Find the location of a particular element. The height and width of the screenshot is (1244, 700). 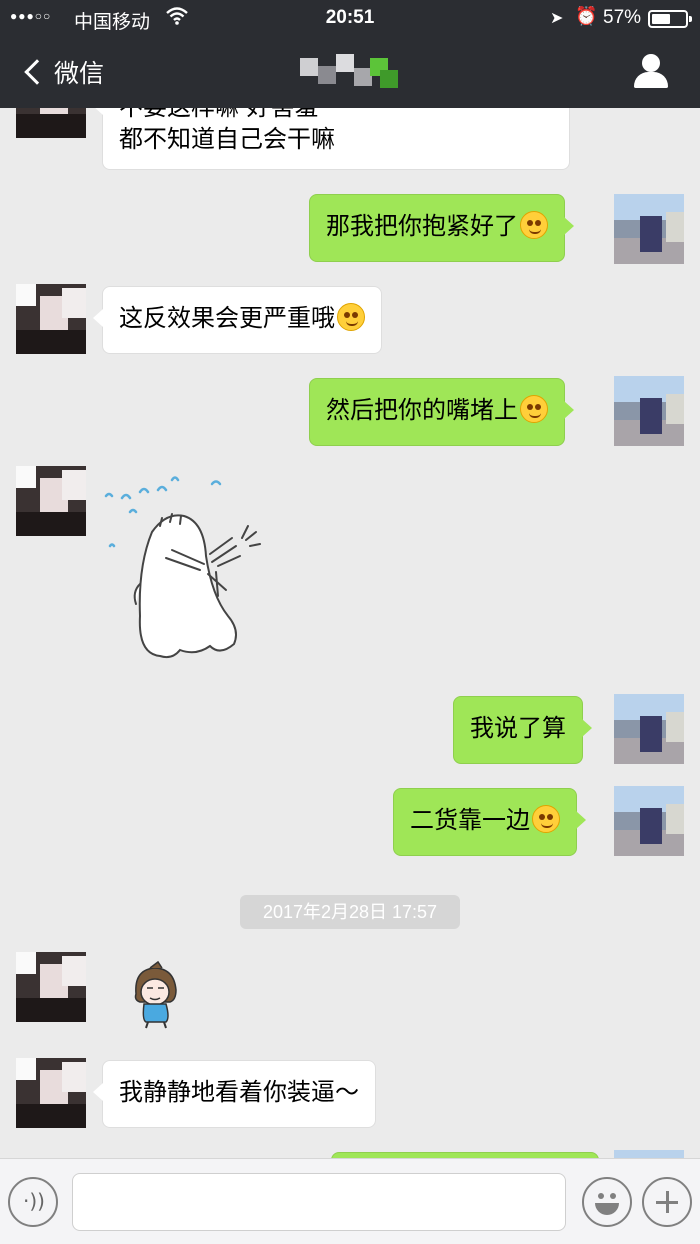

message-bubble-received: 这反效果会更严重哦 is located at coordinates (237, 320).